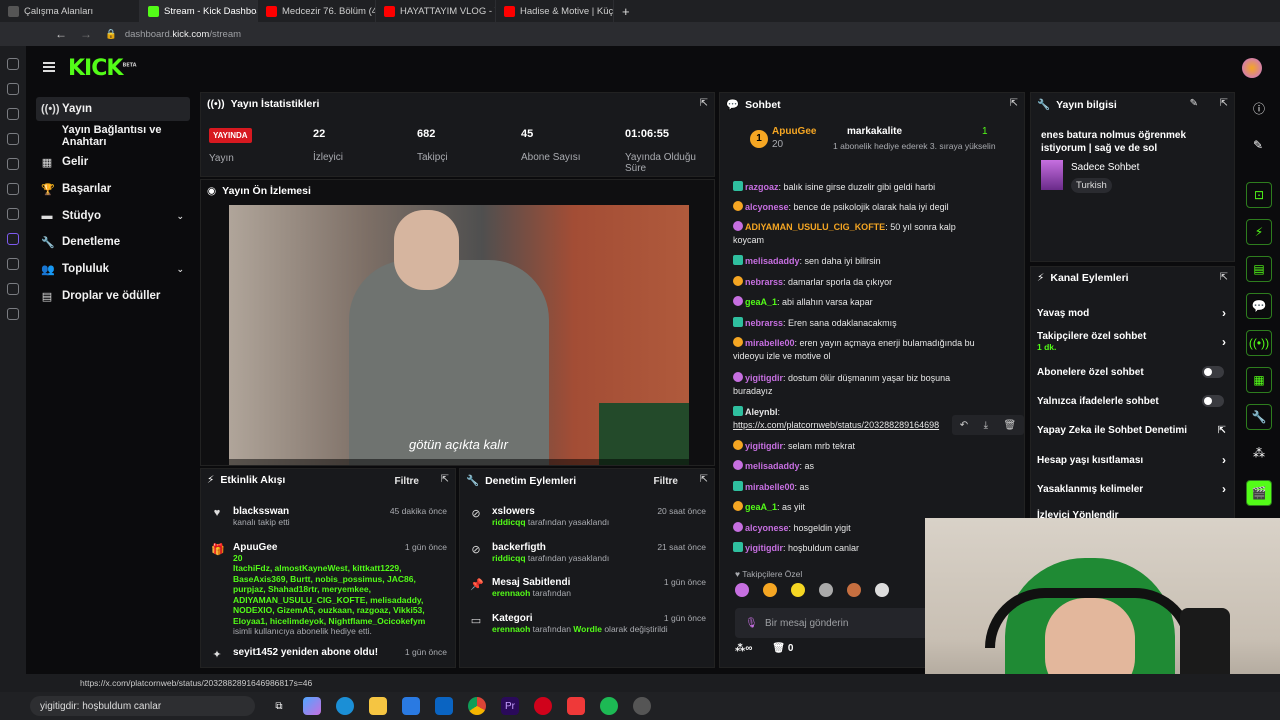  Describe the element at coordinates (113, 216) in the screenshot. I see `nav-item-studio: ▬ Stüdyo ⌄` at that location.